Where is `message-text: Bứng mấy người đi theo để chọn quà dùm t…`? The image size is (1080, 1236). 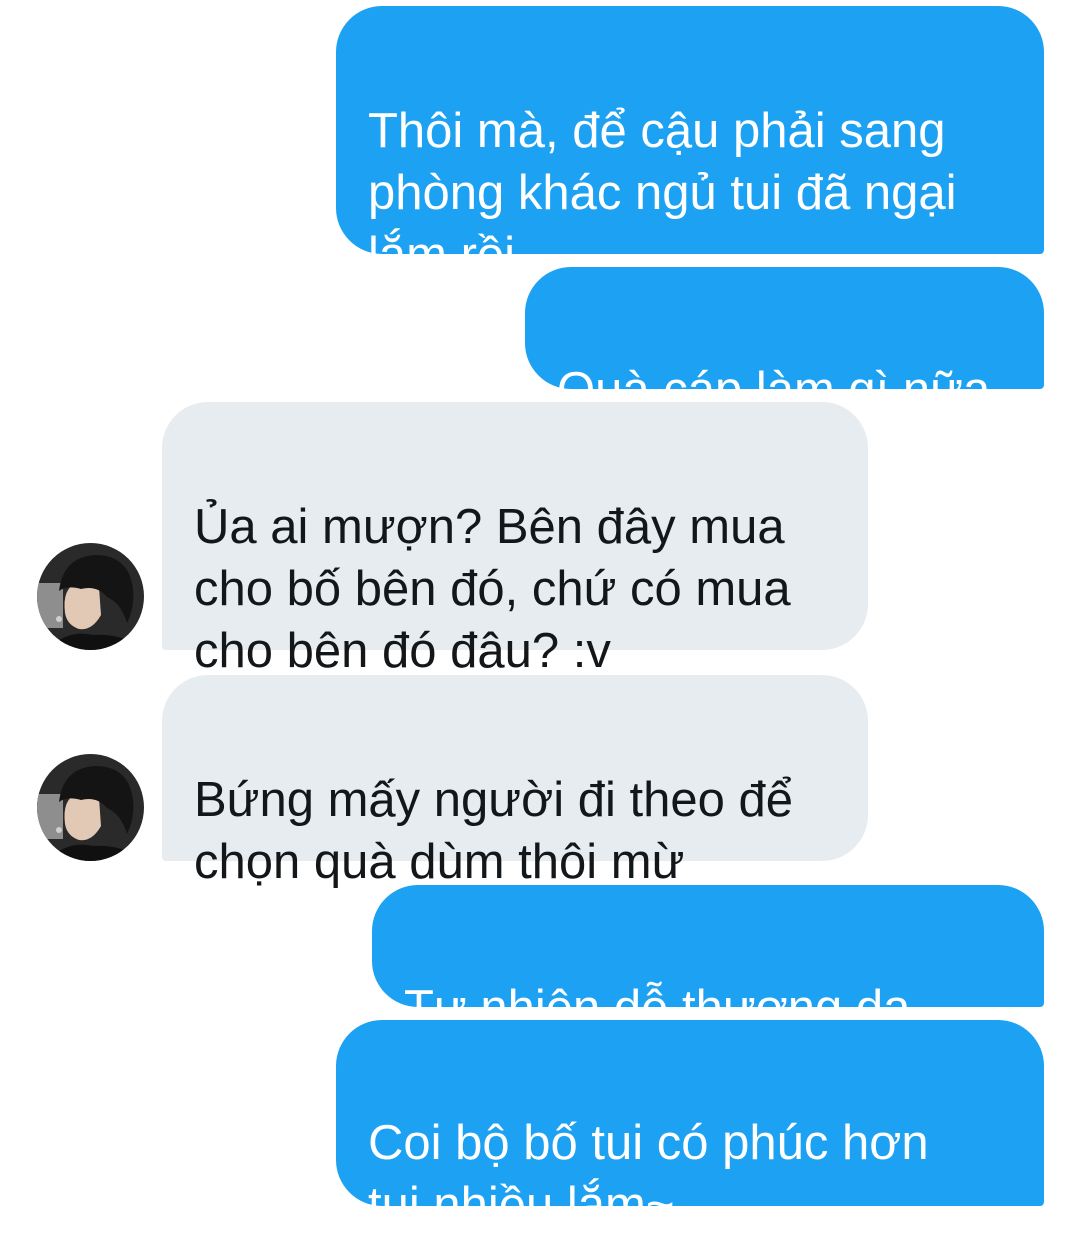 message-text: Bứng mấy người đi theo để chọn quà dùm t… is located at coordinates (493, 831).